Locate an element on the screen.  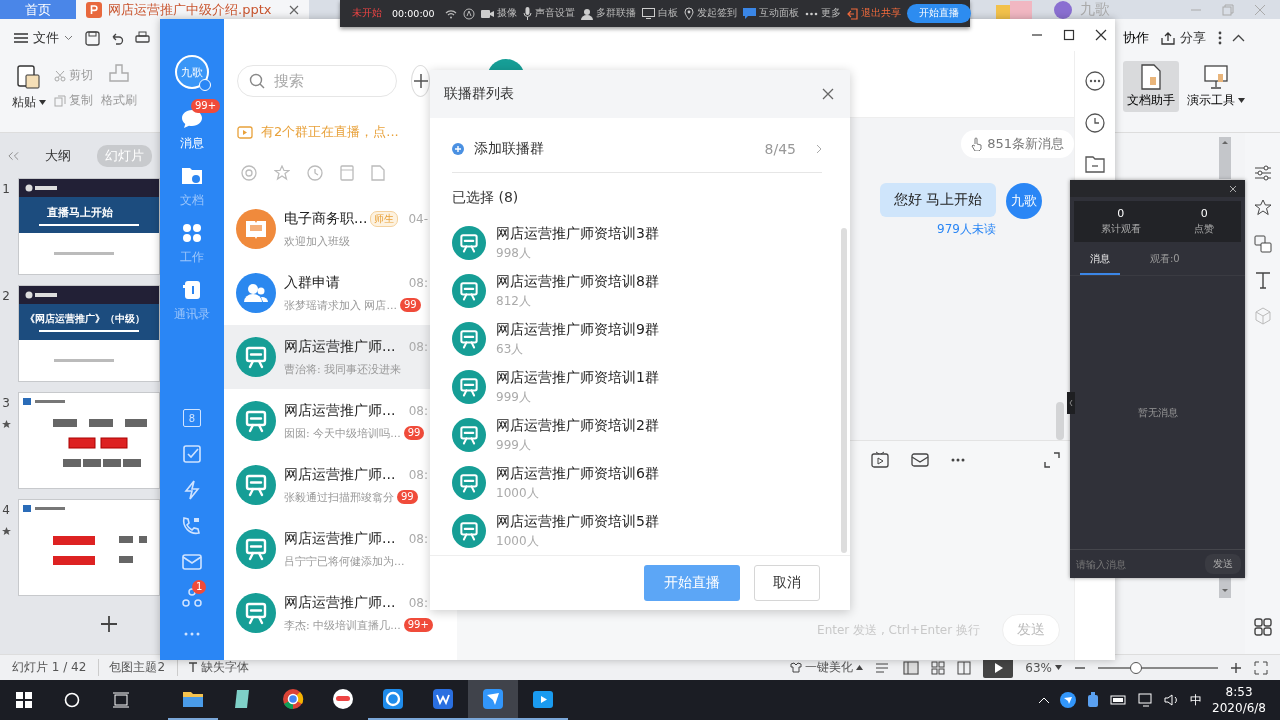
group-name: 网店运营推广师资培训9群 is located at coordinates (577, 329).